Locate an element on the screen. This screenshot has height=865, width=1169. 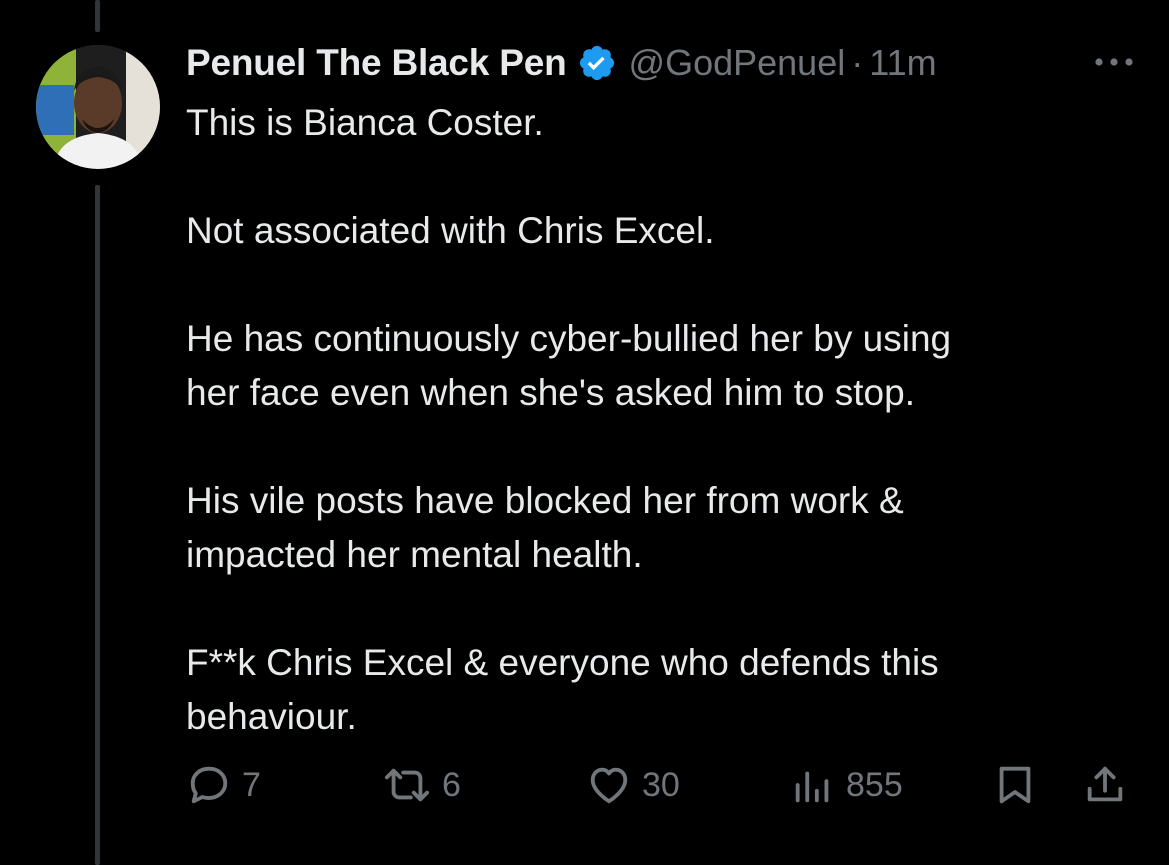
share-icon is located at coordinates (1105, 784).